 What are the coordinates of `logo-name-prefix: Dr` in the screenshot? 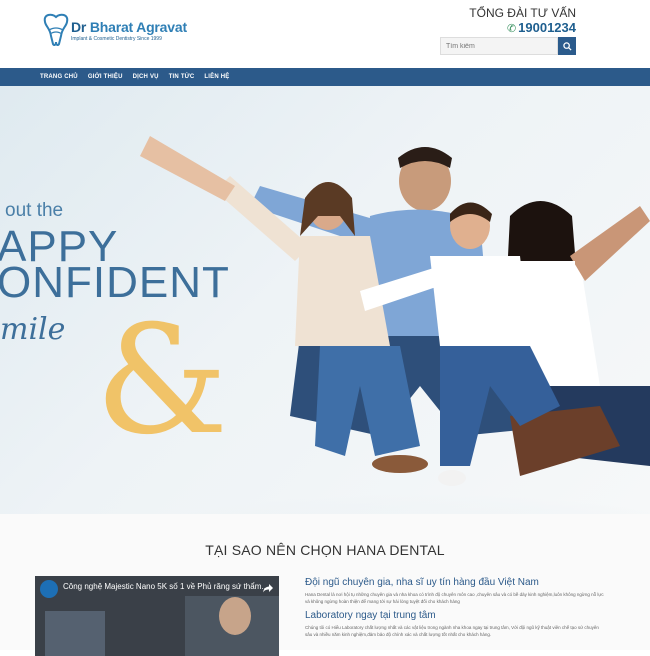 It's located at (80, 26).